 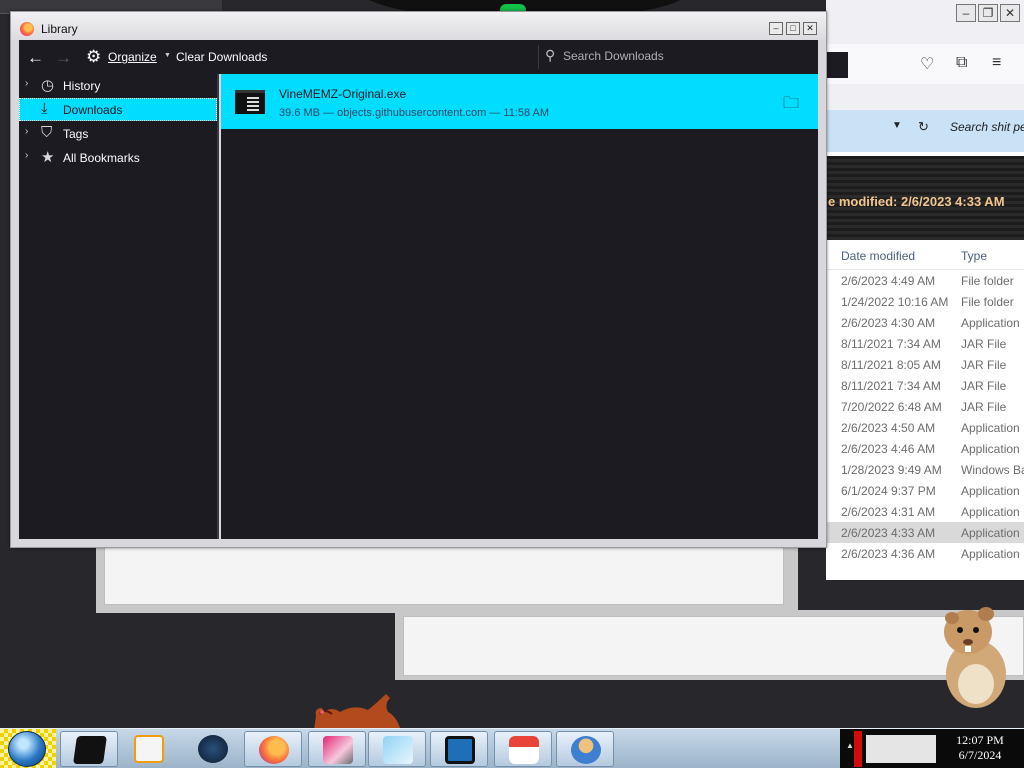 What do you see at coordinates (357, 712) in the screenshot?
I see `deer-sticker-image` at bounding box center [357, 712].